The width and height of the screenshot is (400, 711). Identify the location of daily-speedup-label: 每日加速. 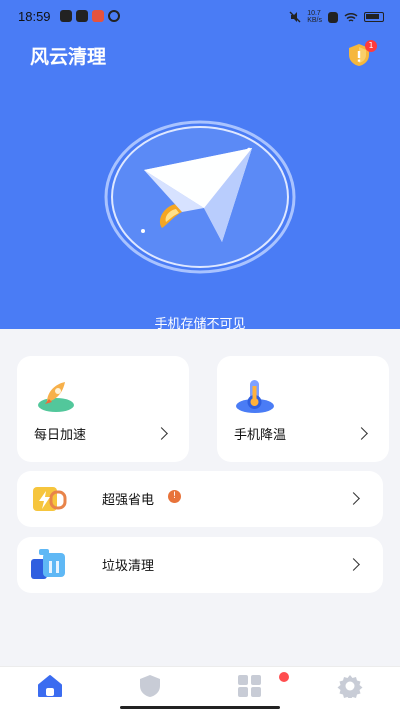
(60, 435).